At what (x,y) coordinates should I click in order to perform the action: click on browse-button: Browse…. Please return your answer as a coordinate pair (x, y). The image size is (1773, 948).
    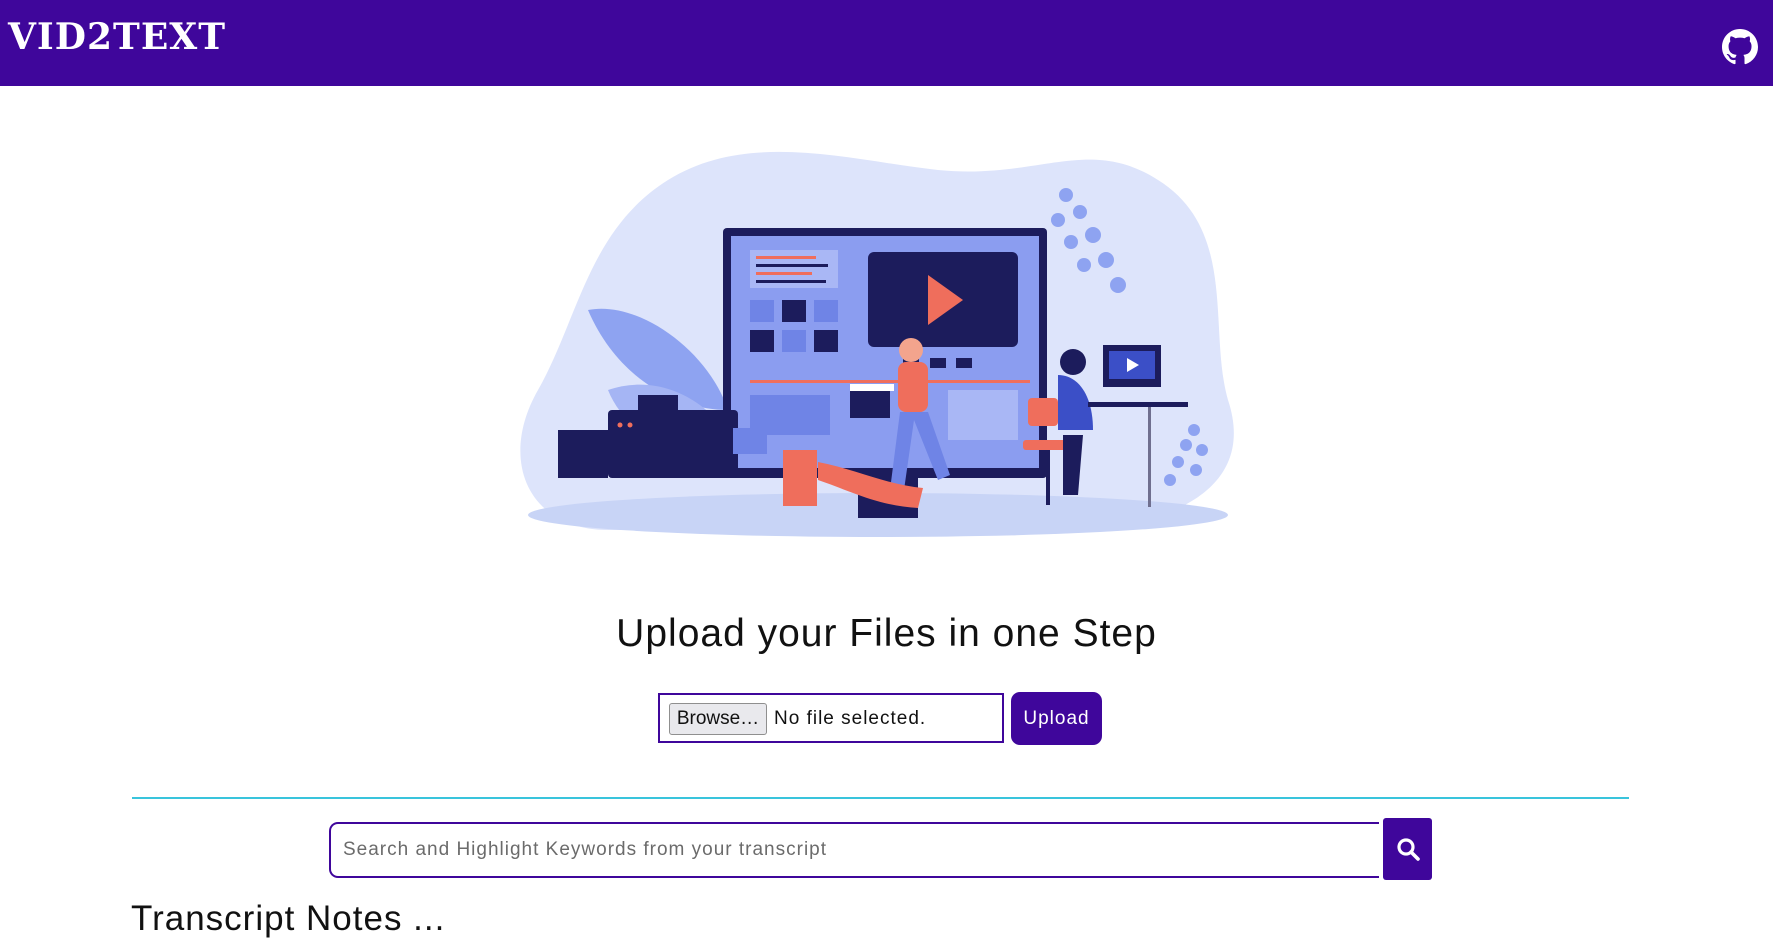
    Looking at the image, I should click on (718, 719).